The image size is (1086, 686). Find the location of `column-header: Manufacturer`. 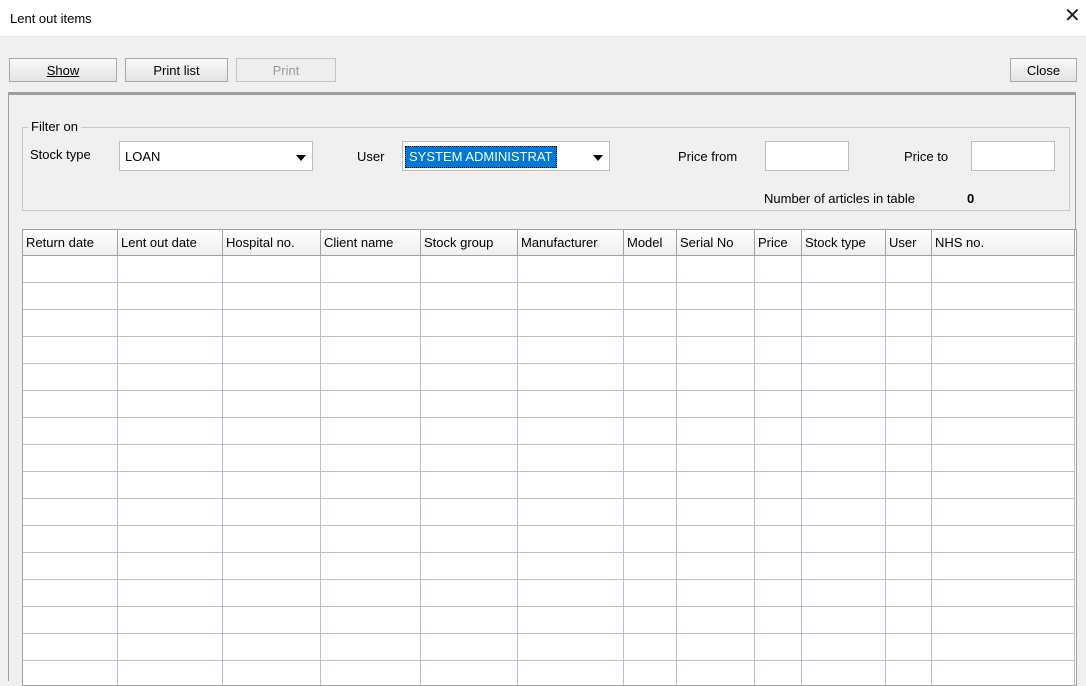

column-header: Manufacturer is located at coordinates (571, 243).